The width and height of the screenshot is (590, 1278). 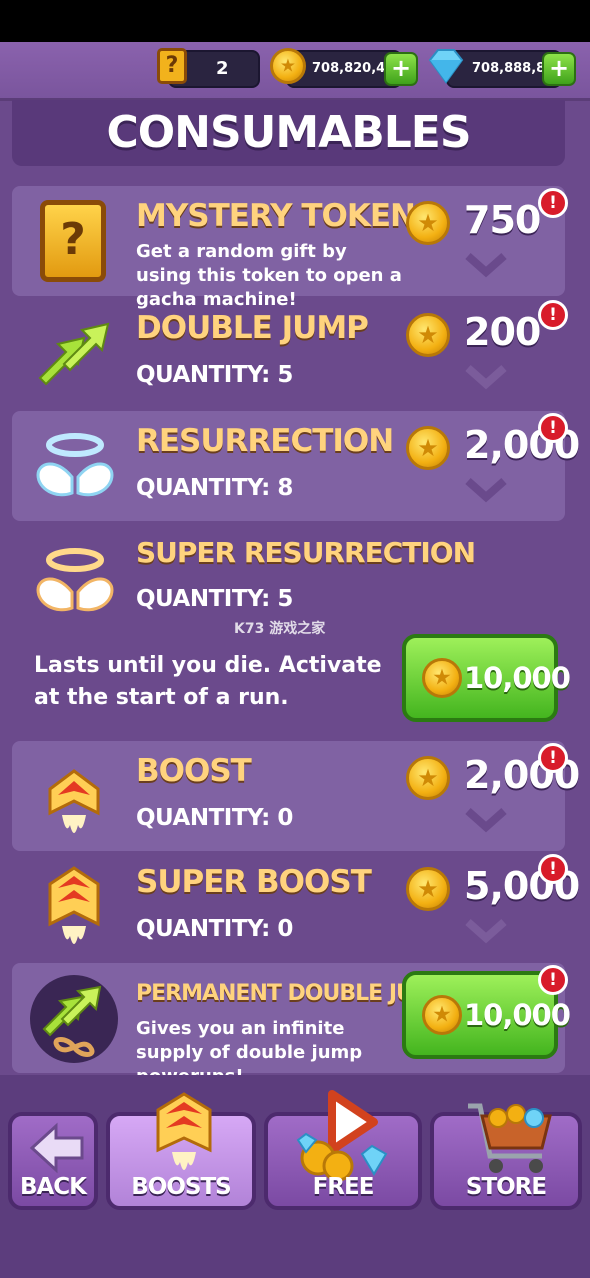 What do you see at coordinates (252, 328) in the screenshot?
I see `item-name: DOUBLE JUMP` at bounding box center [252, 328].